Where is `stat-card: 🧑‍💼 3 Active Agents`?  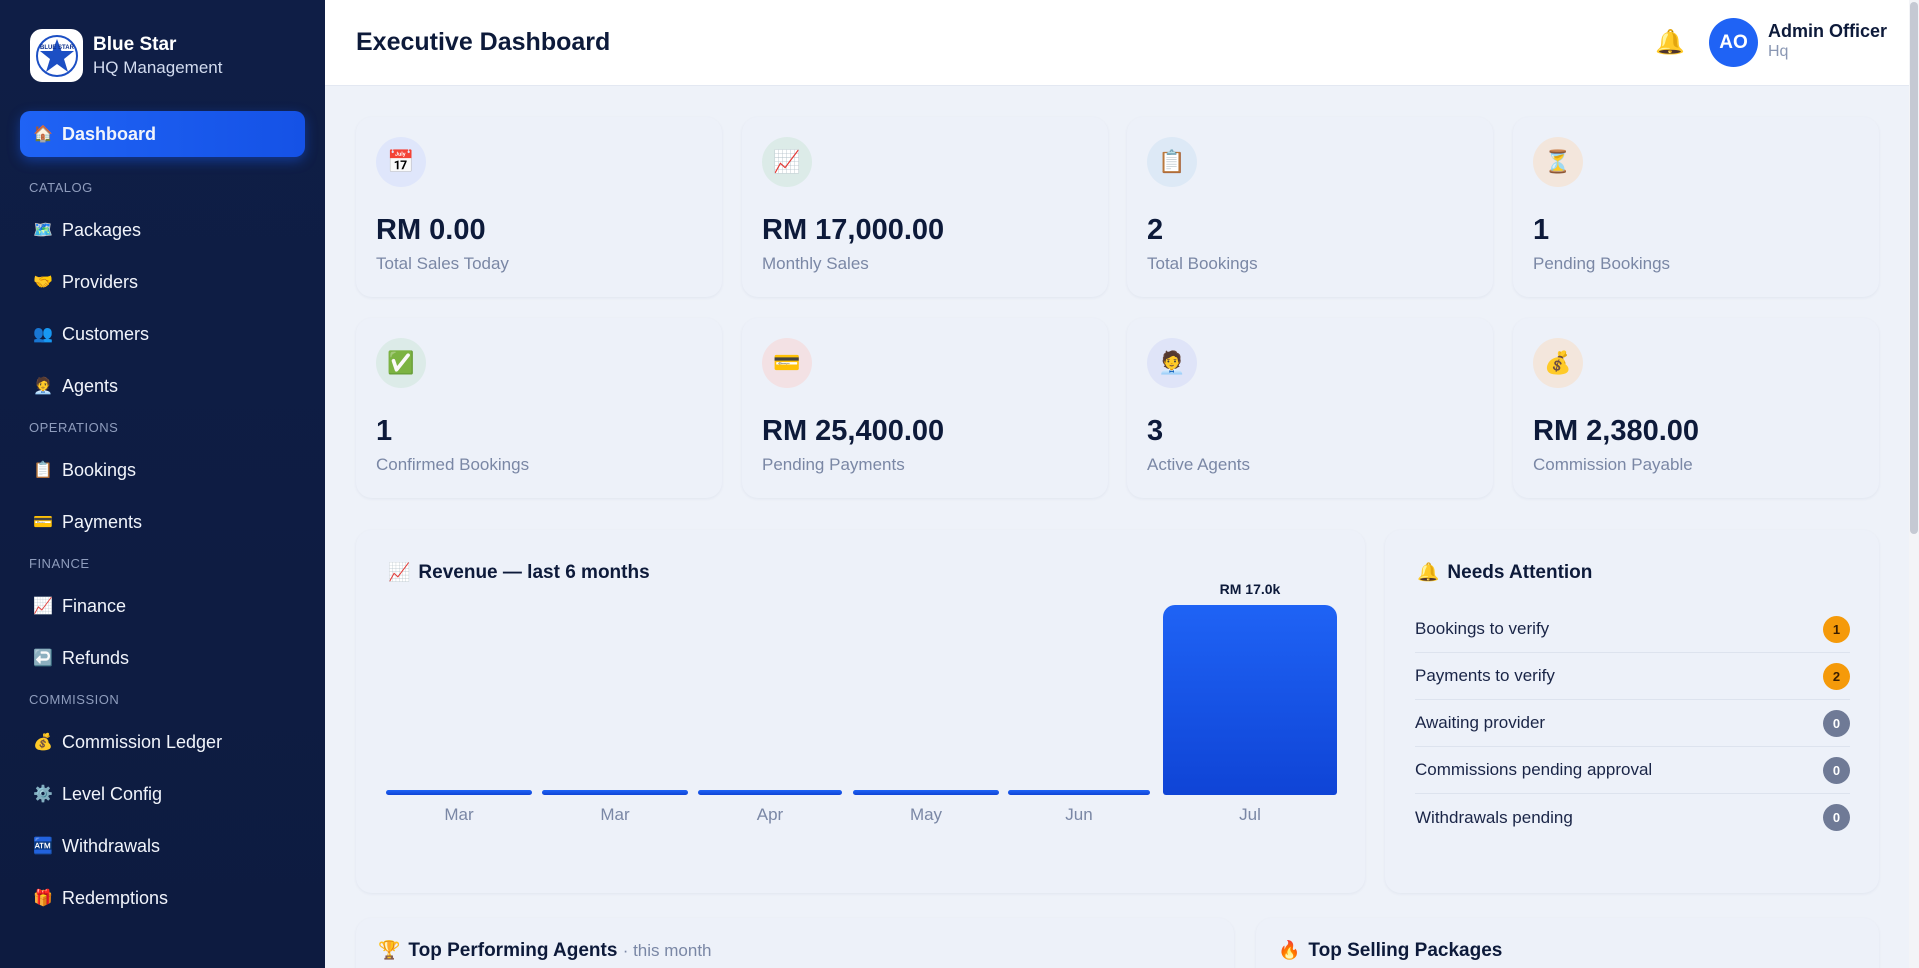
stat-card: 🧑‍💼 3 Active Agents is located at coordinates (1310, 408).